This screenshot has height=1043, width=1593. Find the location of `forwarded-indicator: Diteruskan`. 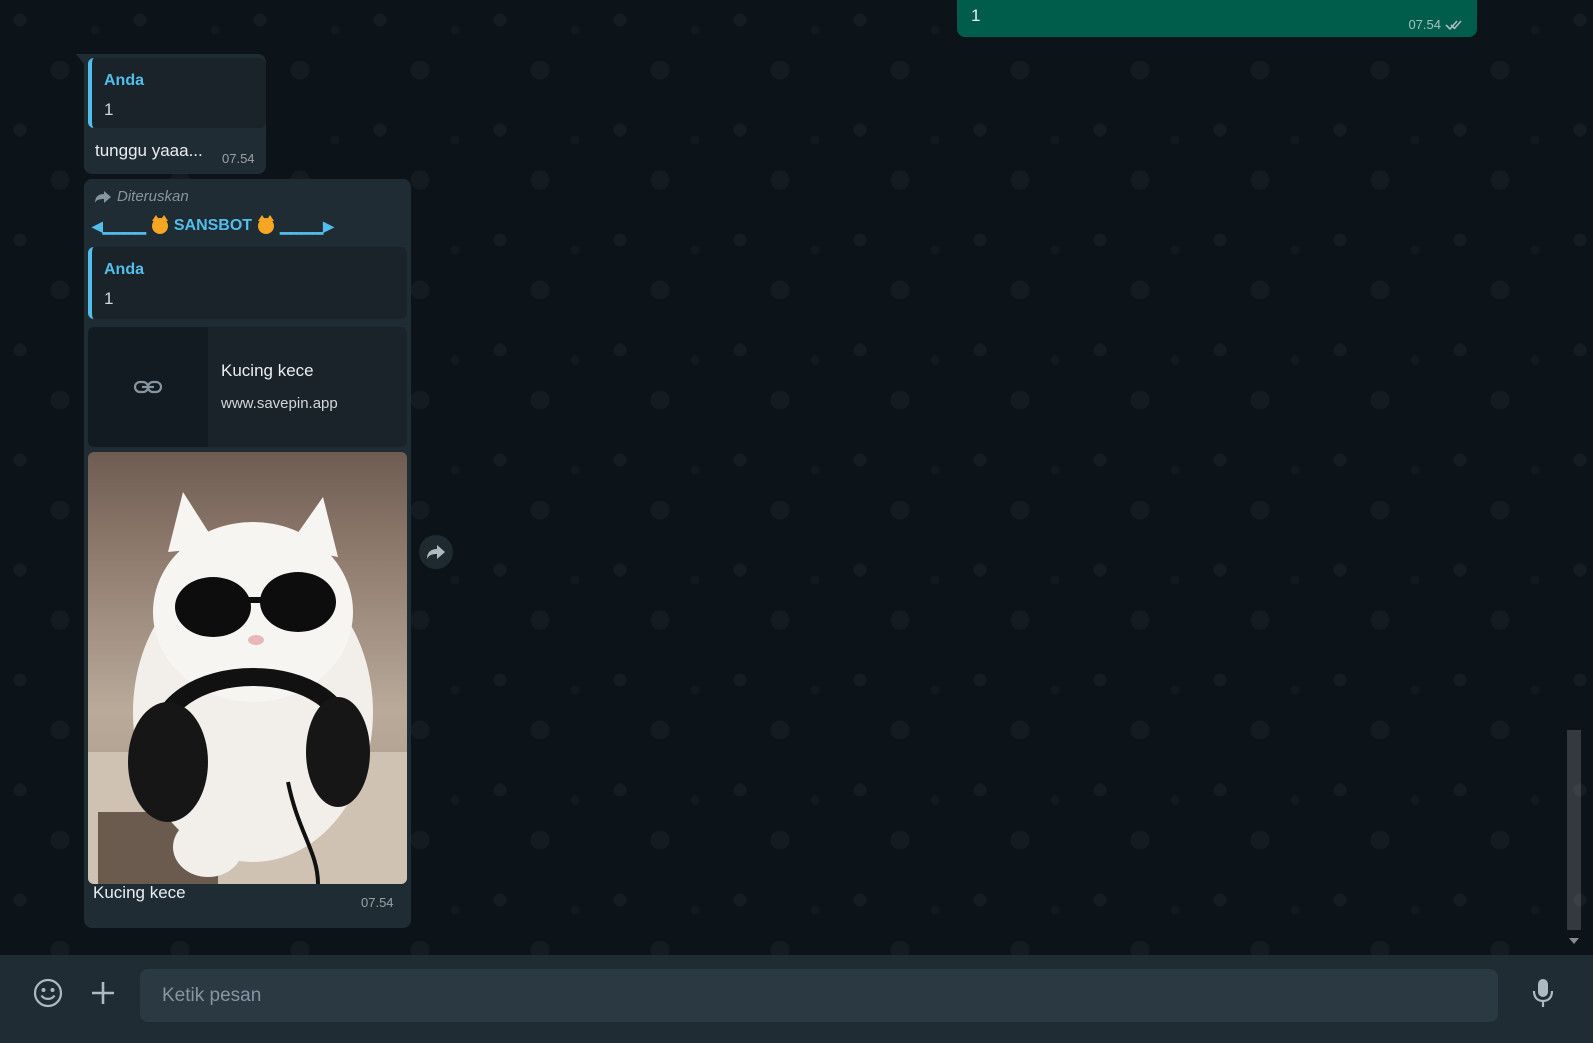

forwarded-indicator: Diteruskan is located at coordinates (141, 196).